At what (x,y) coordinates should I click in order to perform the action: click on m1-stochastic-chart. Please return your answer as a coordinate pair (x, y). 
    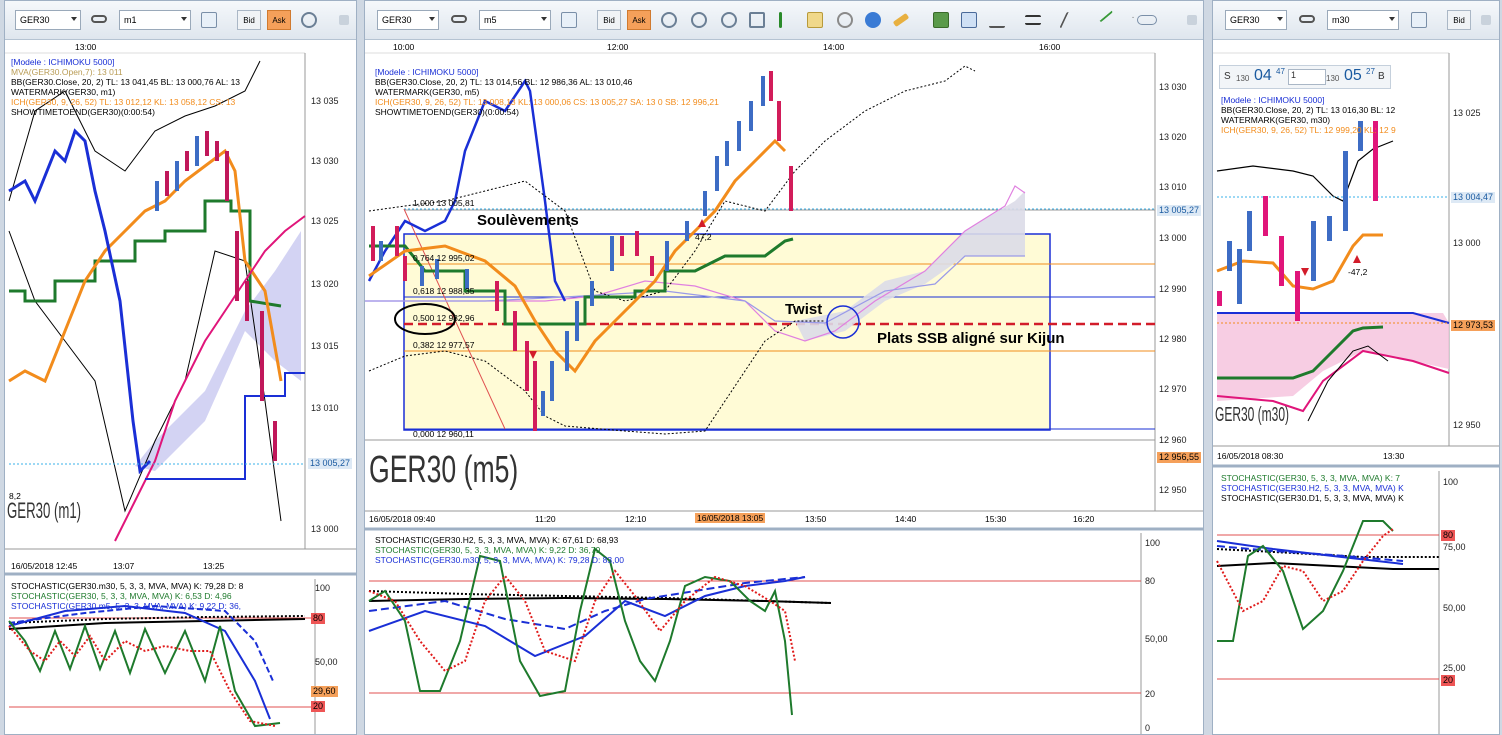
    Looking at the image, I should click on (180, 653).